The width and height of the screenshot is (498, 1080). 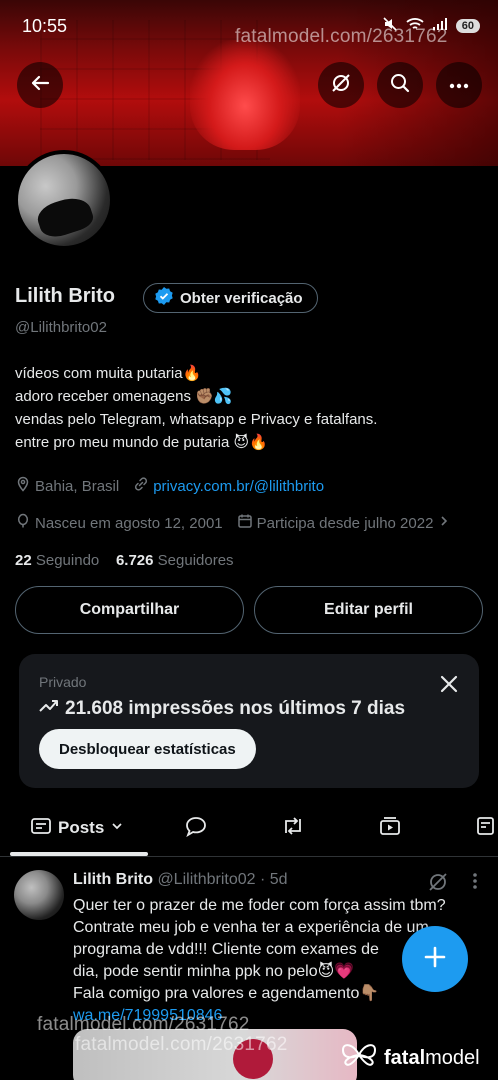 What do you see at coordinates (108, 373) in the screenshot?
I see `bio-line: vídeos com muita putaria🔥` at bounding box center [108, 373].